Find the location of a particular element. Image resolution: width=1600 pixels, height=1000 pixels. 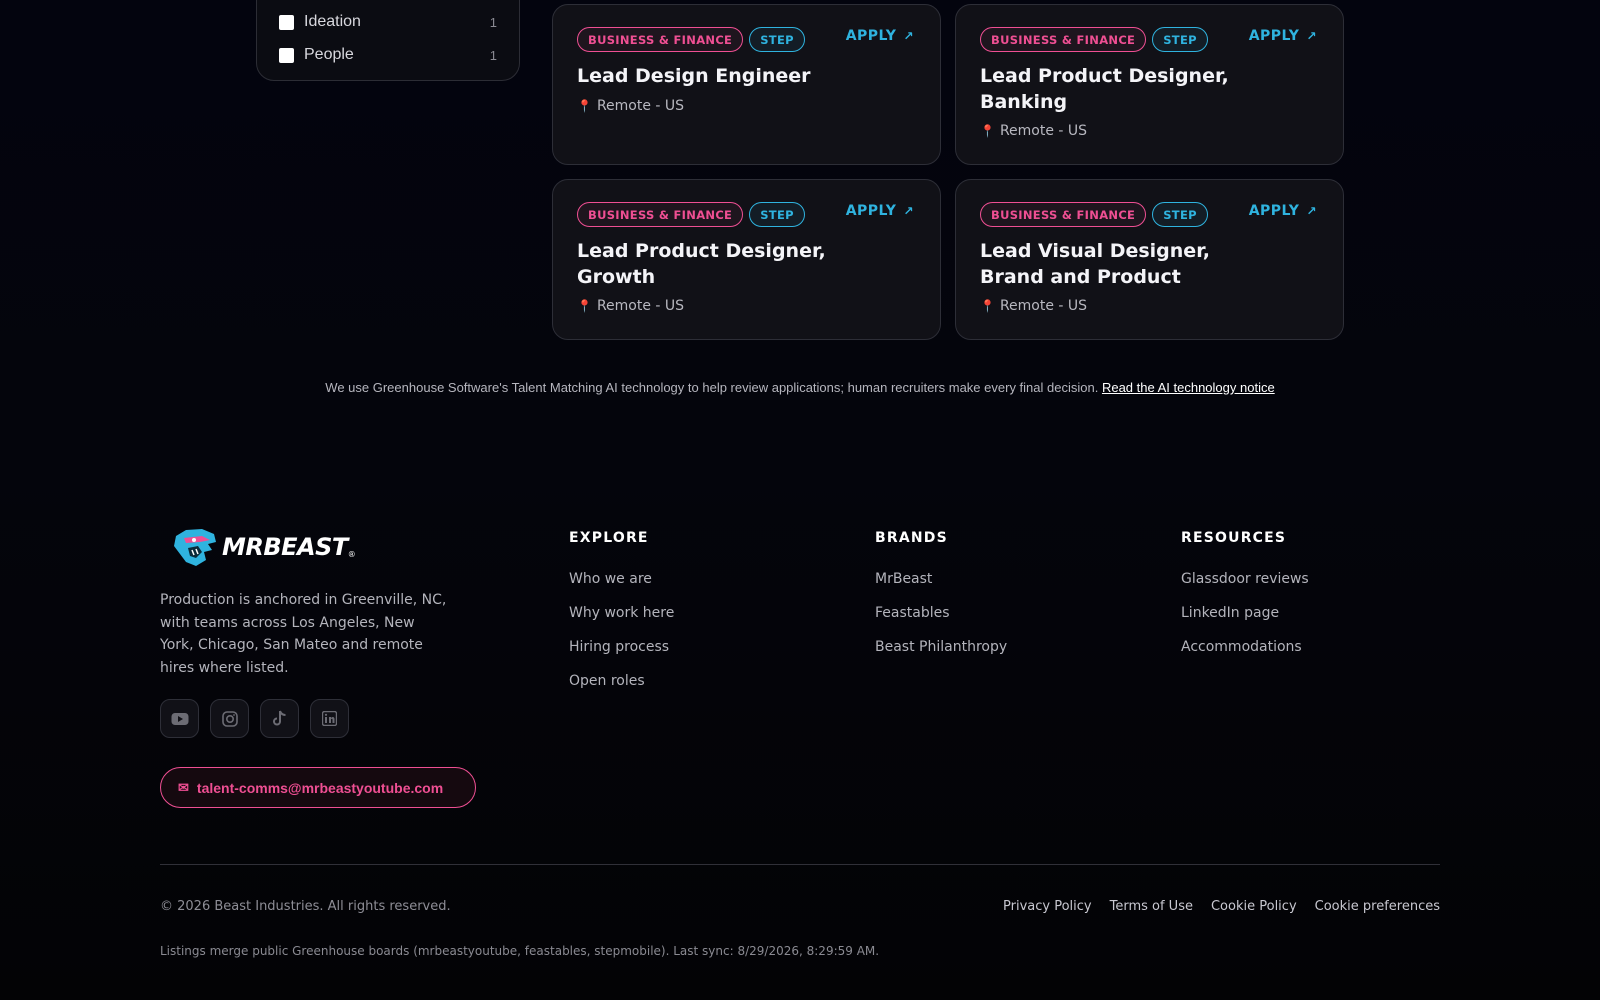

footer-link-accommodations: Accommodations is located at coordinates (1241, 647).